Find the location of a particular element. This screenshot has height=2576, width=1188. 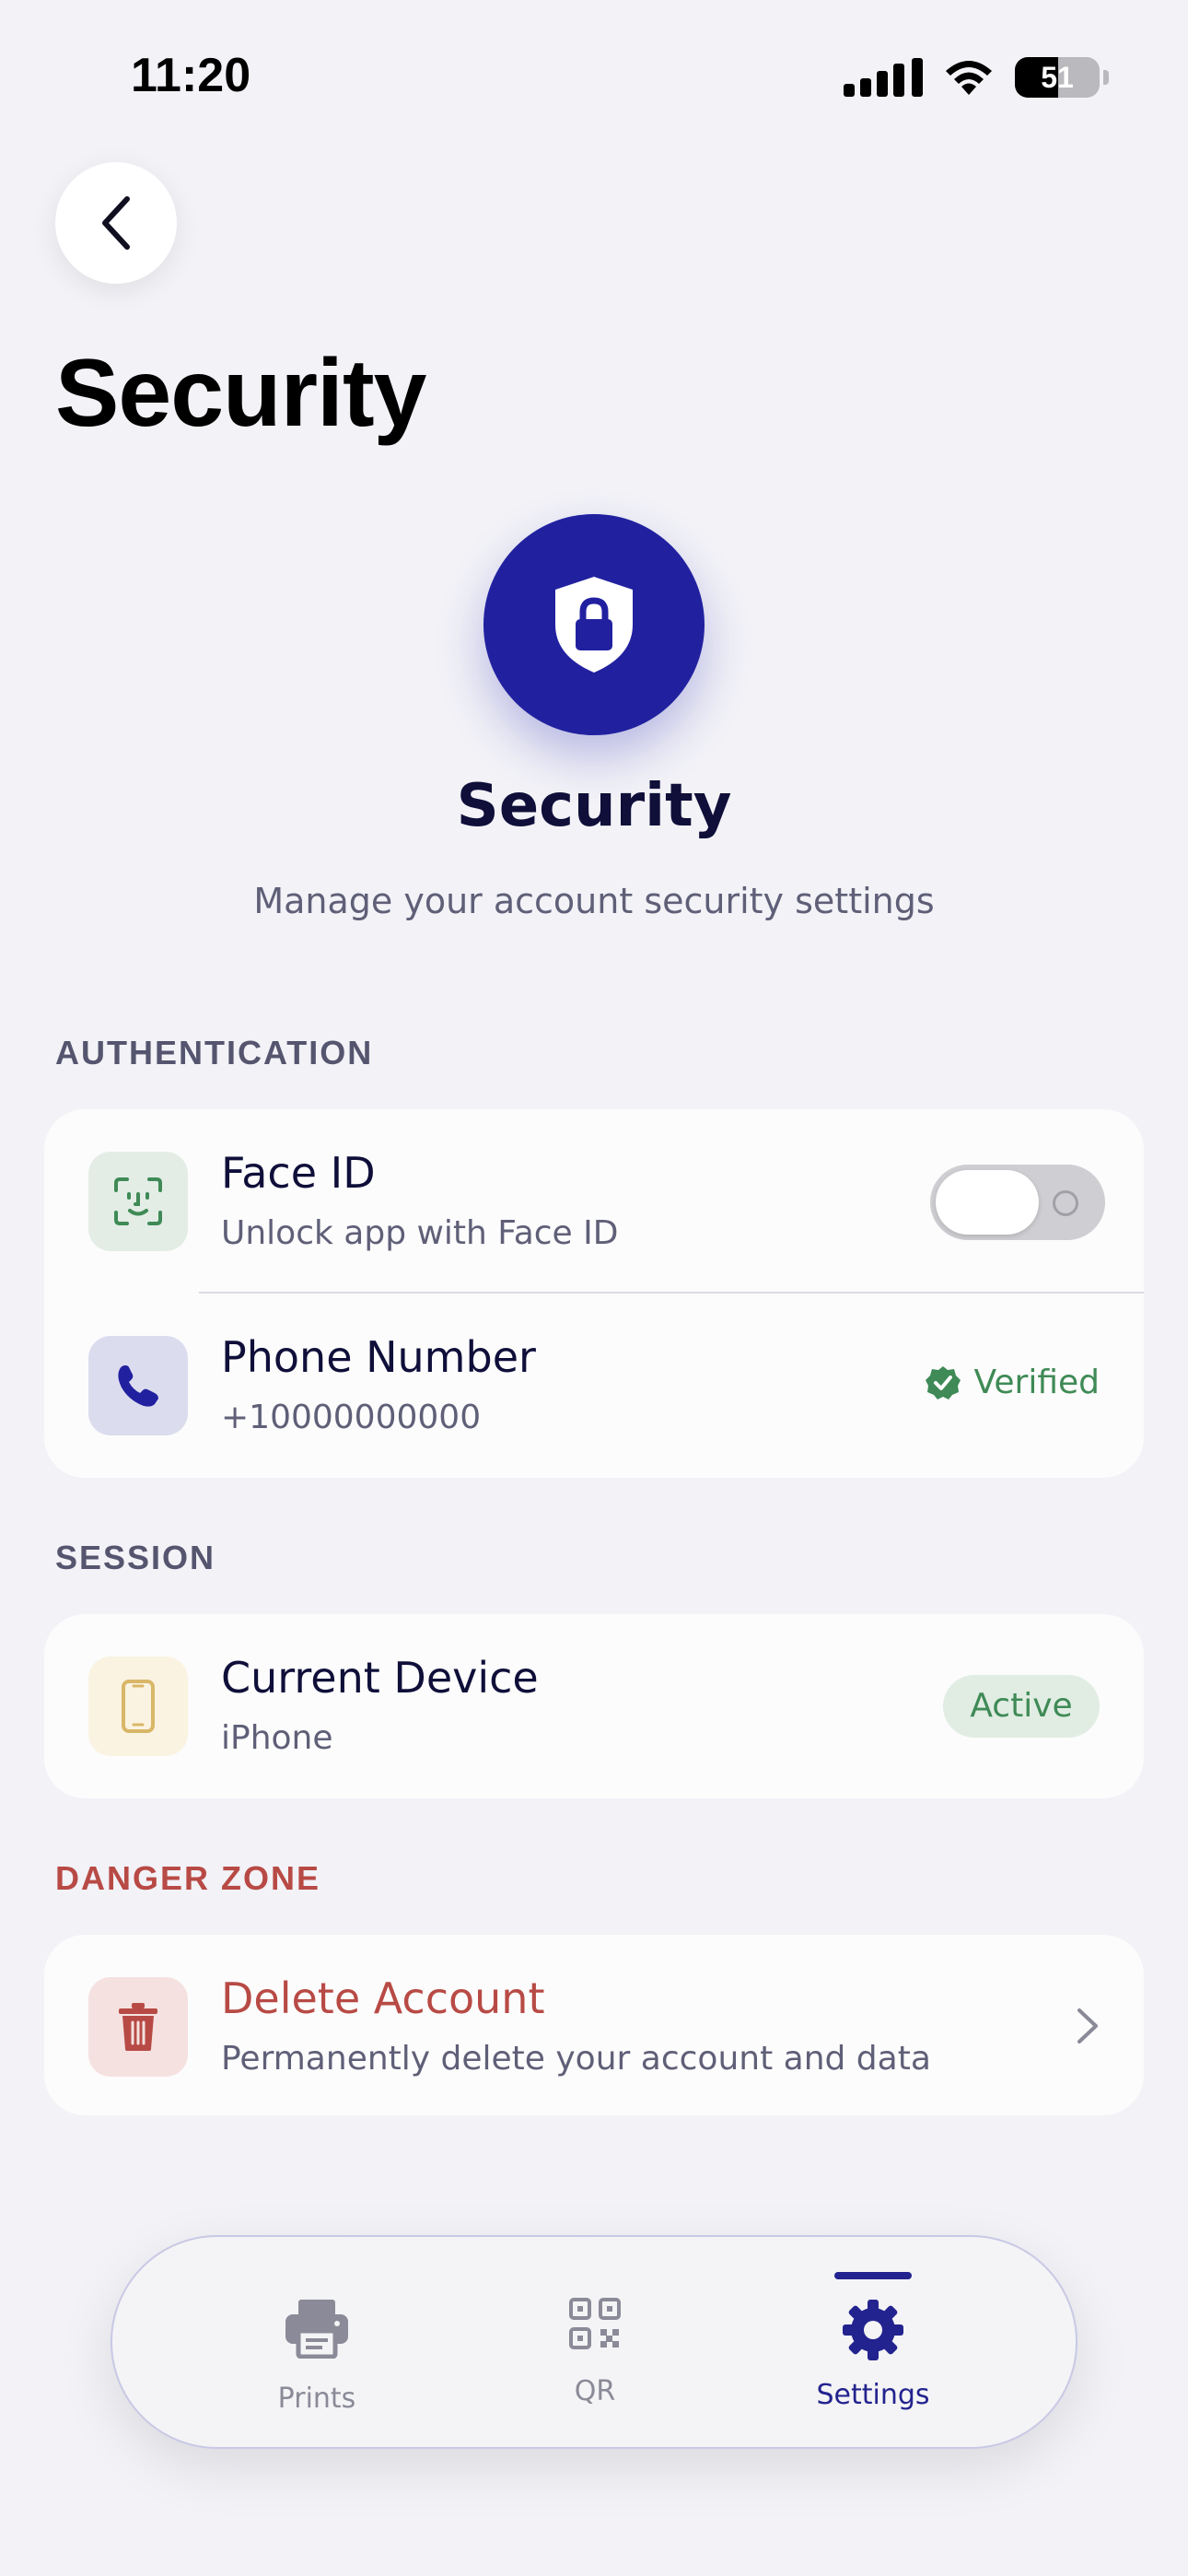

hero-title: Security is located at coordinates (594, 806).